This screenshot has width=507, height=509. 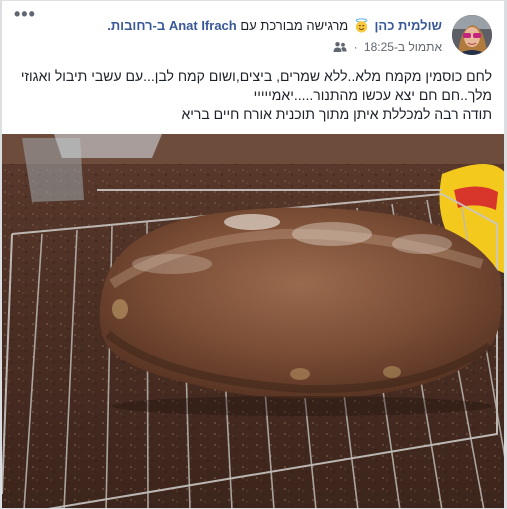 What do you see at coordinates (372, 95) in the screenshot?
I see `post-text-line: מלך..חם חם יצא עכשו מהתנור.....יאמייייי` at bounding box center [372, 95].